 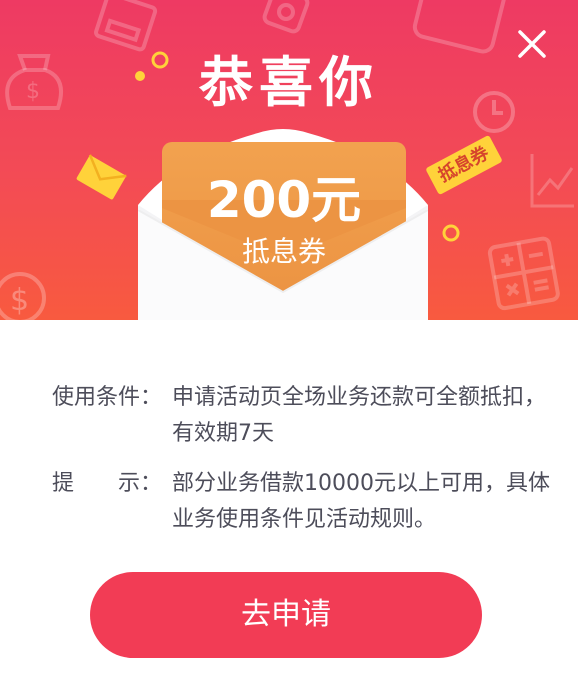 I want to click on terms-value: 部分业务借款10000元以上可用，具体业务使用条件见活动规则。, so click(x=361, y=501).